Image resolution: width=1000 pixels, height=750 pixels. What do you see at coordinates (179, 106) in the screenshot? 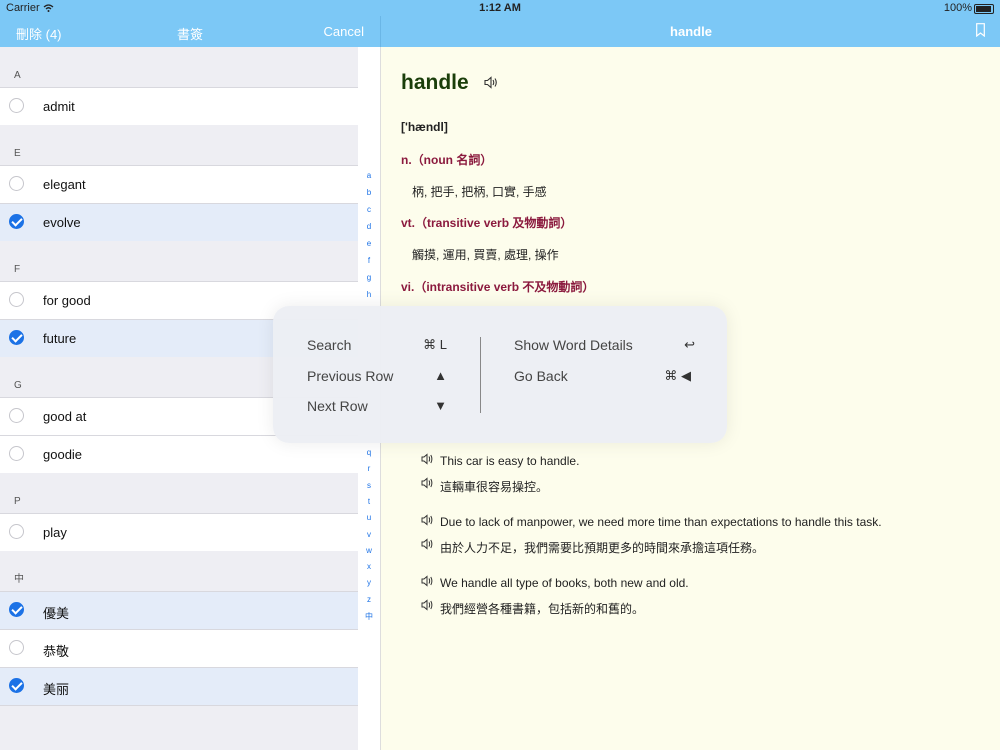
I see `bookmark-row: admit` at bounding box center [179, 106].